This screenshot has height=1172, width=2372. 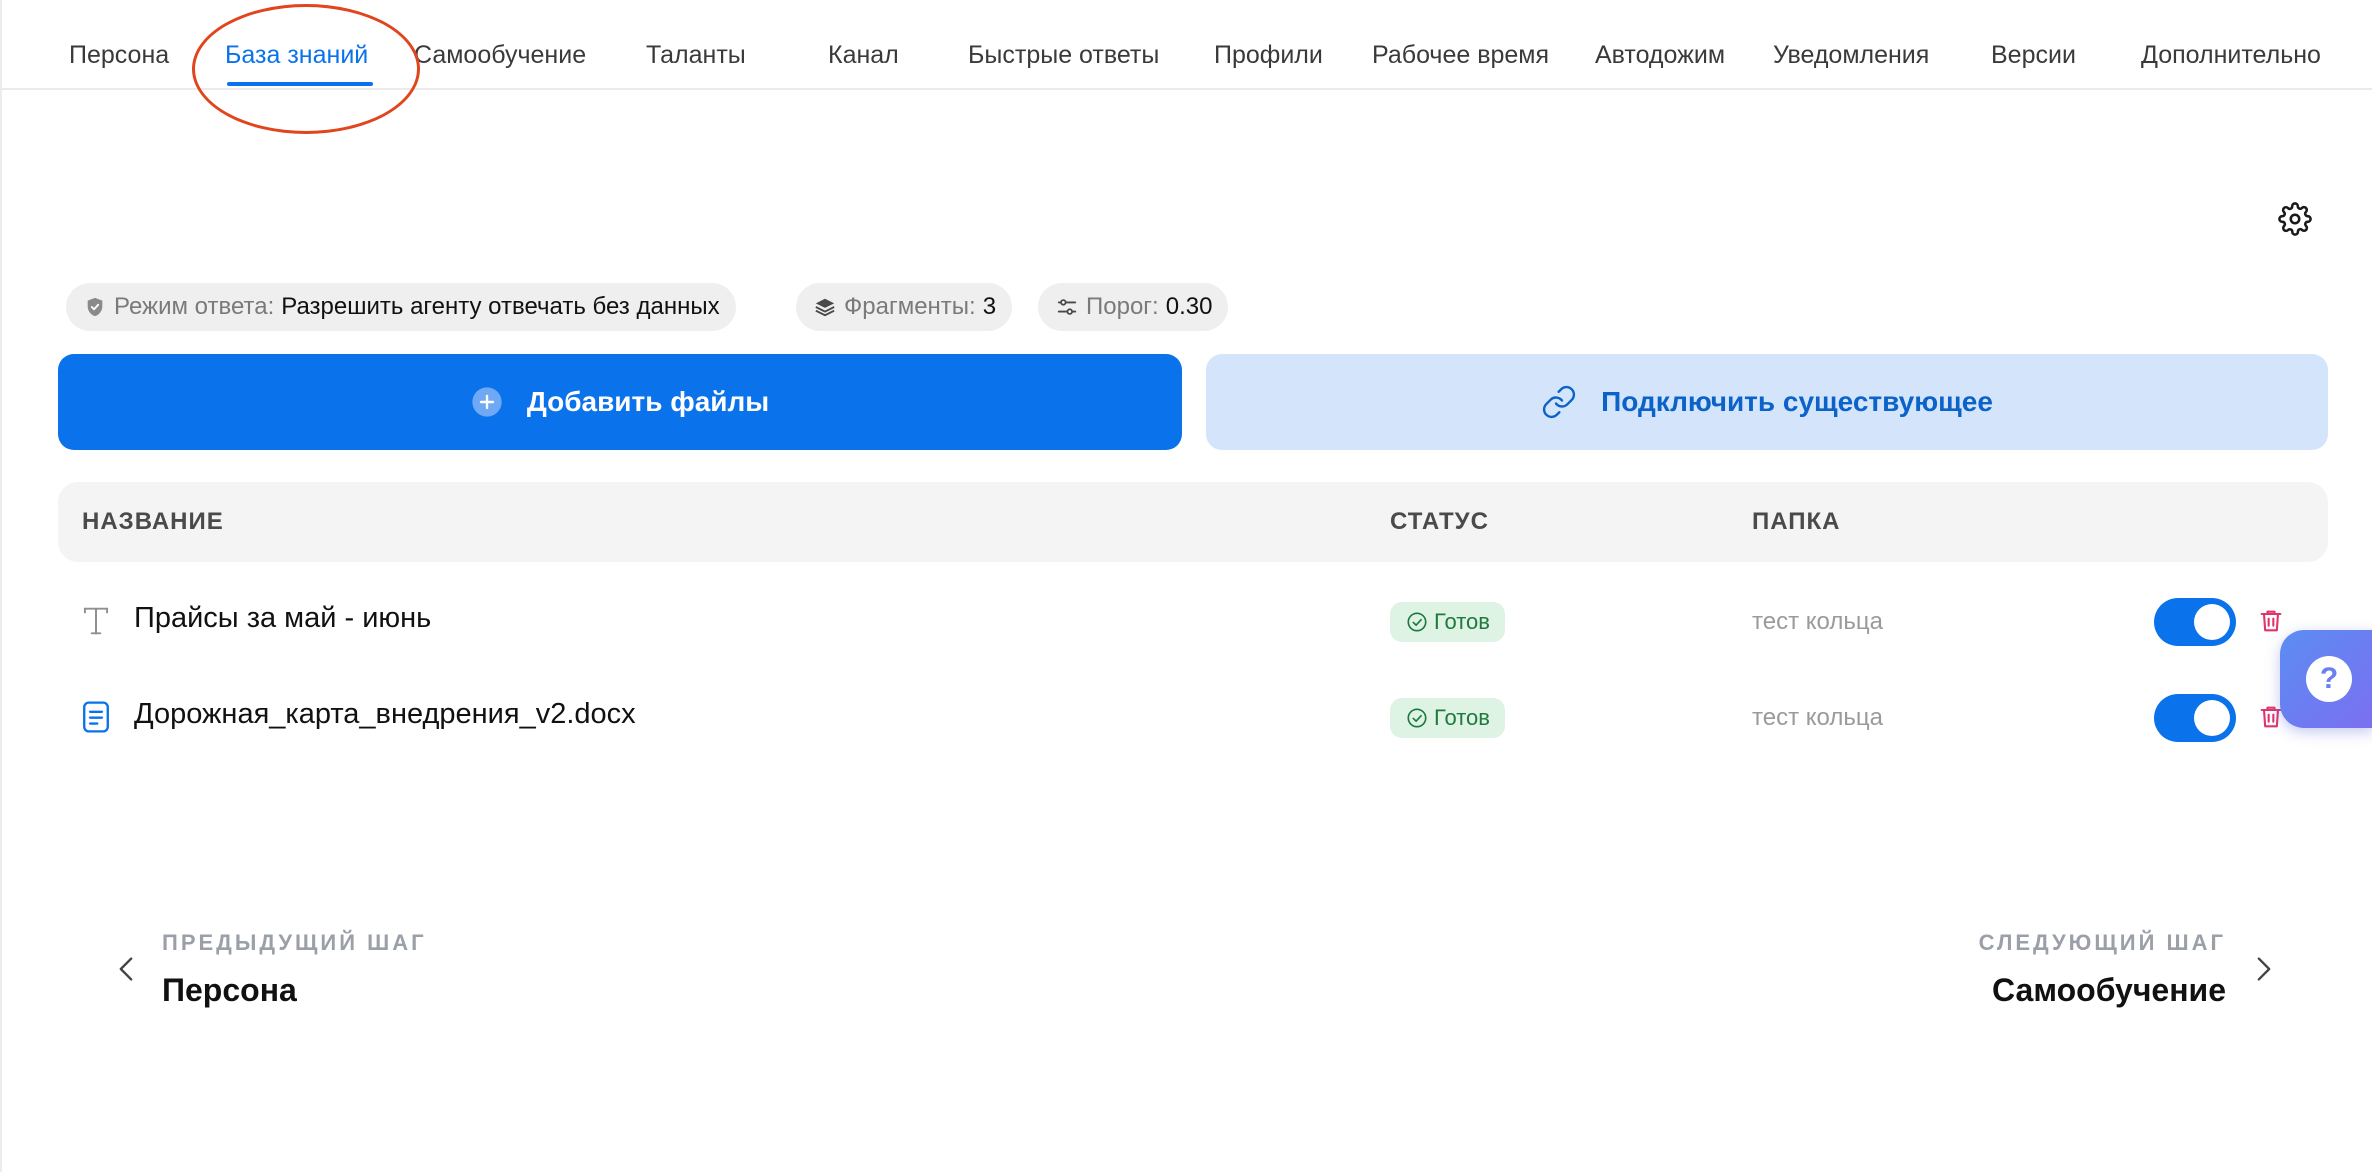 What do you see at coordinates (95, 307) in the screenshot?
I see `shield-icon` at bounding box center [95, 307].